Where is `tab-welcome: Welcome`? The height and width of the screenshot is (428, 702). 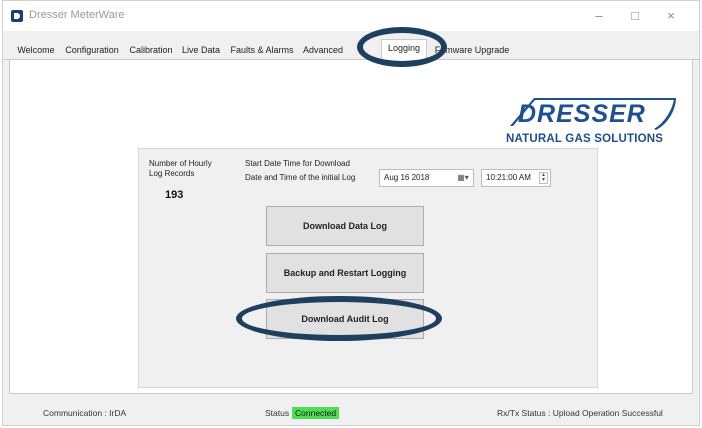
tab-welcome: Welcome is located at coordinates (36, 51).